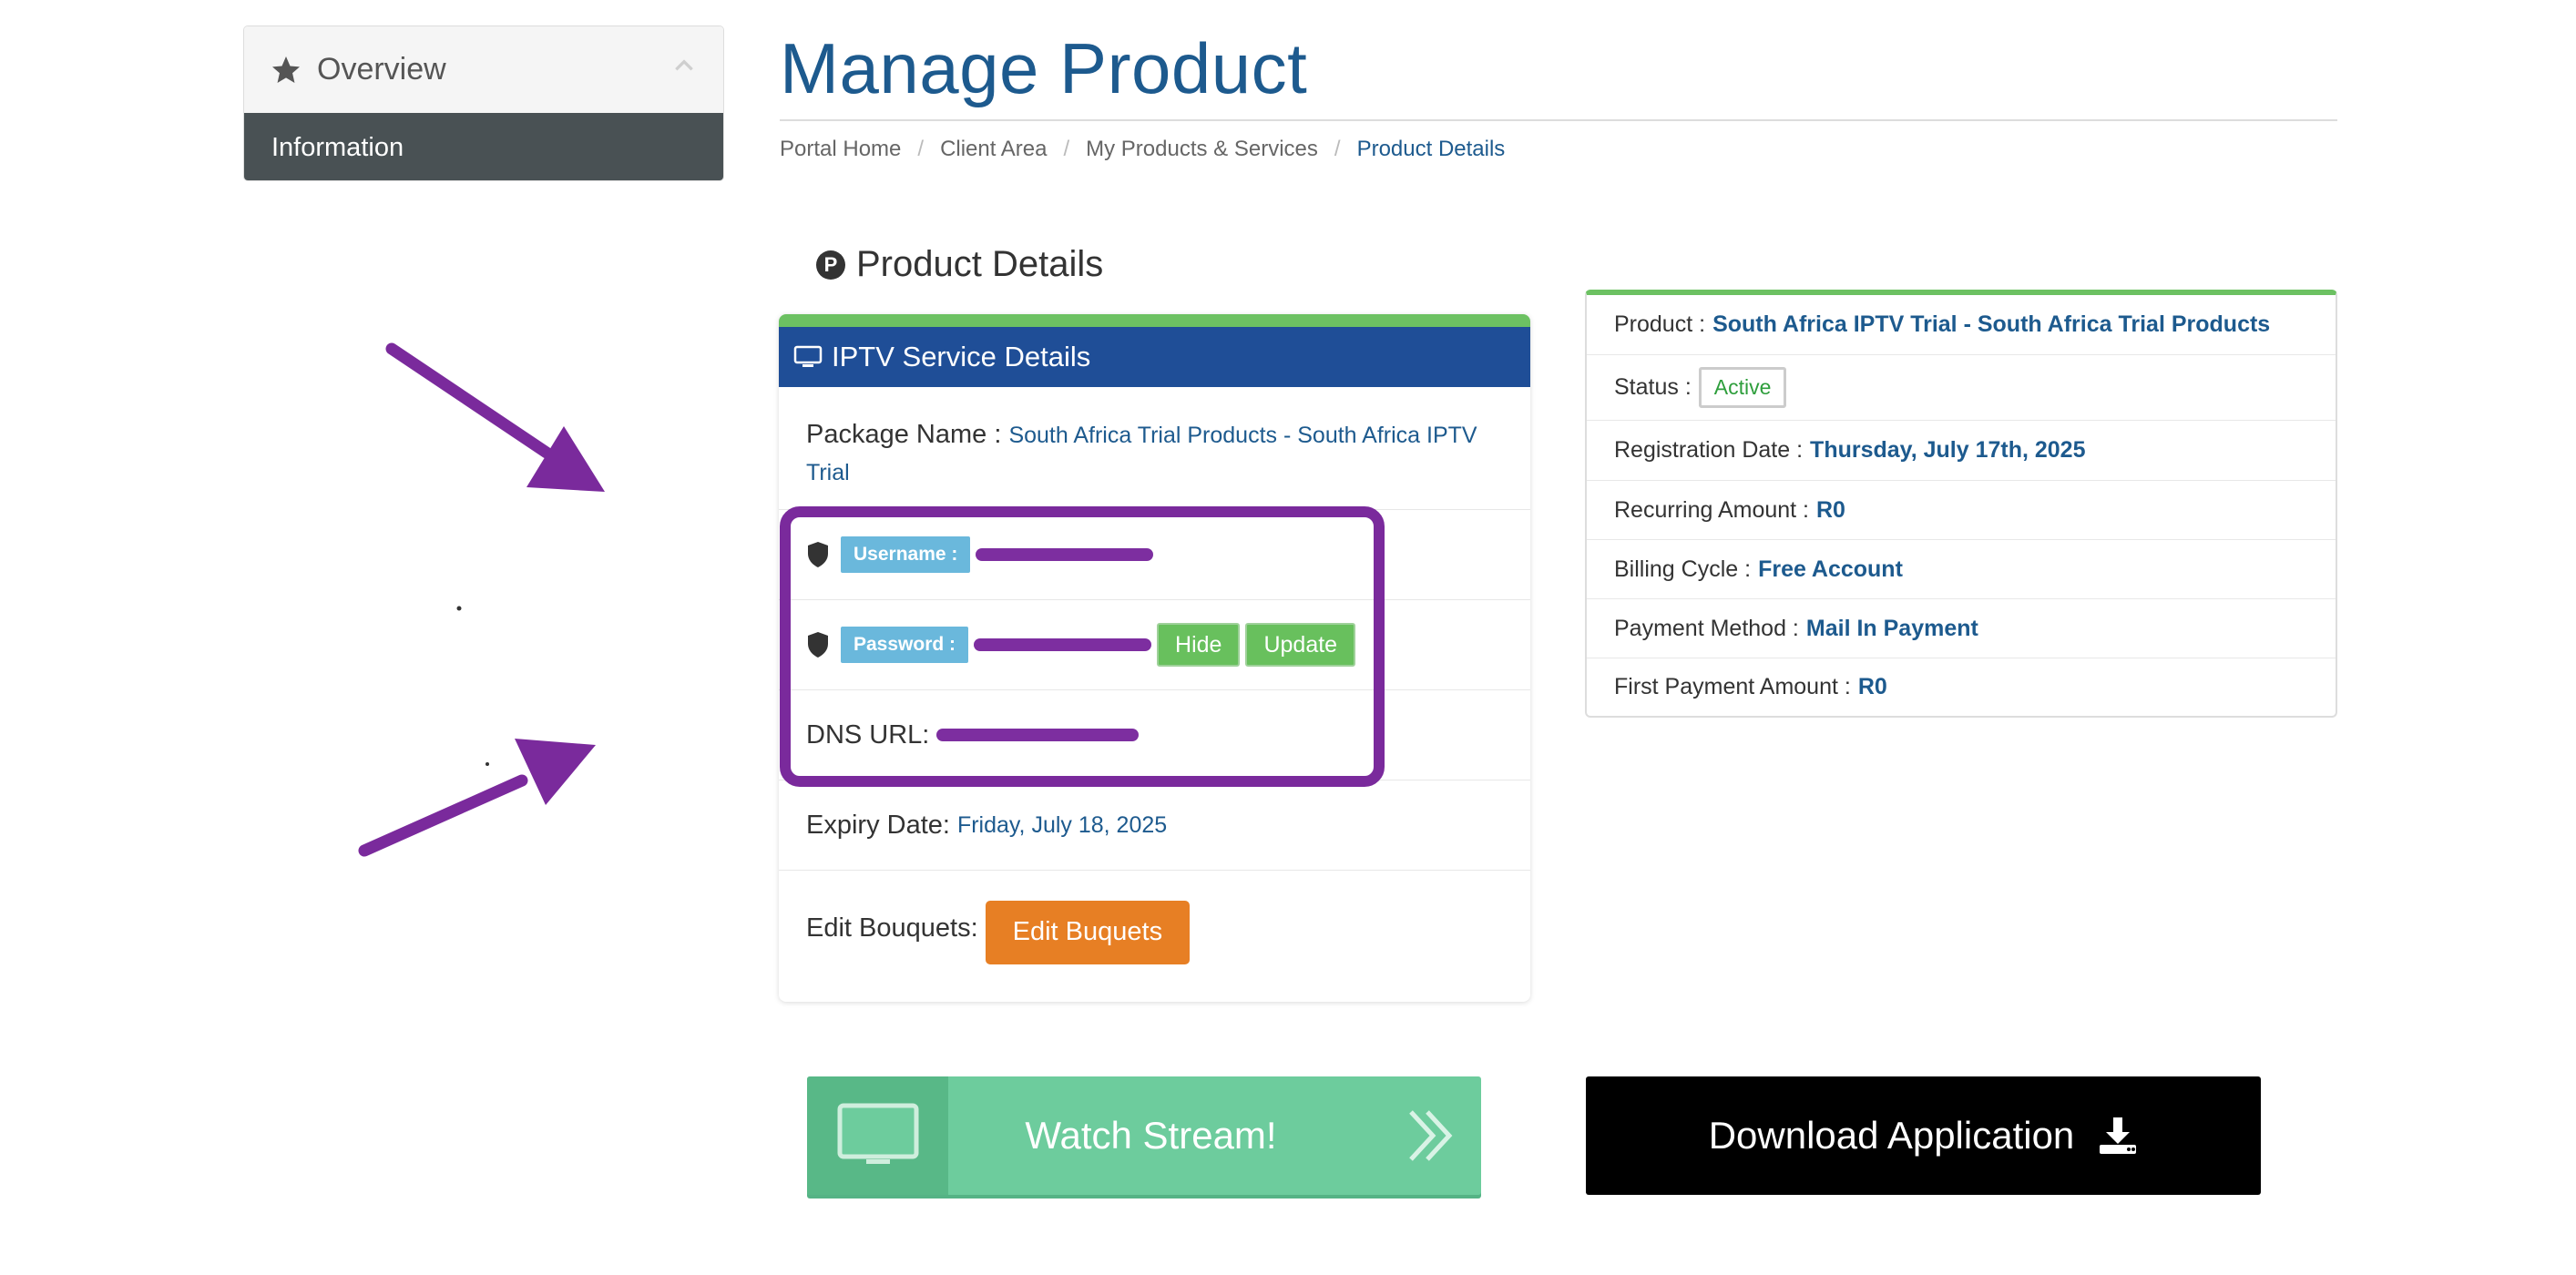 The image size is (2576, 1275). I want to click on first-payment-label: First Payment Amount :, so click(1733, 686).